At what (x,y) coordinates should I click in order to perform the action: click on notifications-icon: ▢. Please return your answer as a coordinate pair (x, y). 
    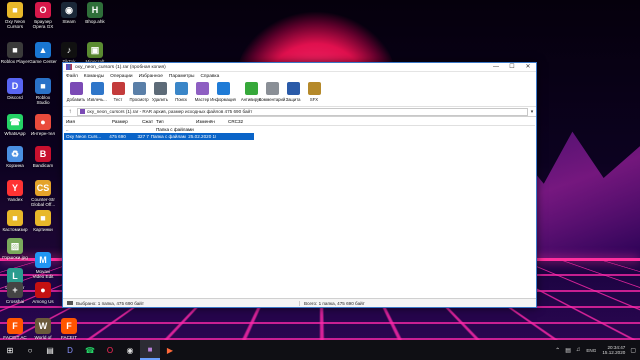
    Looking at the image, I should click on (633, 350).